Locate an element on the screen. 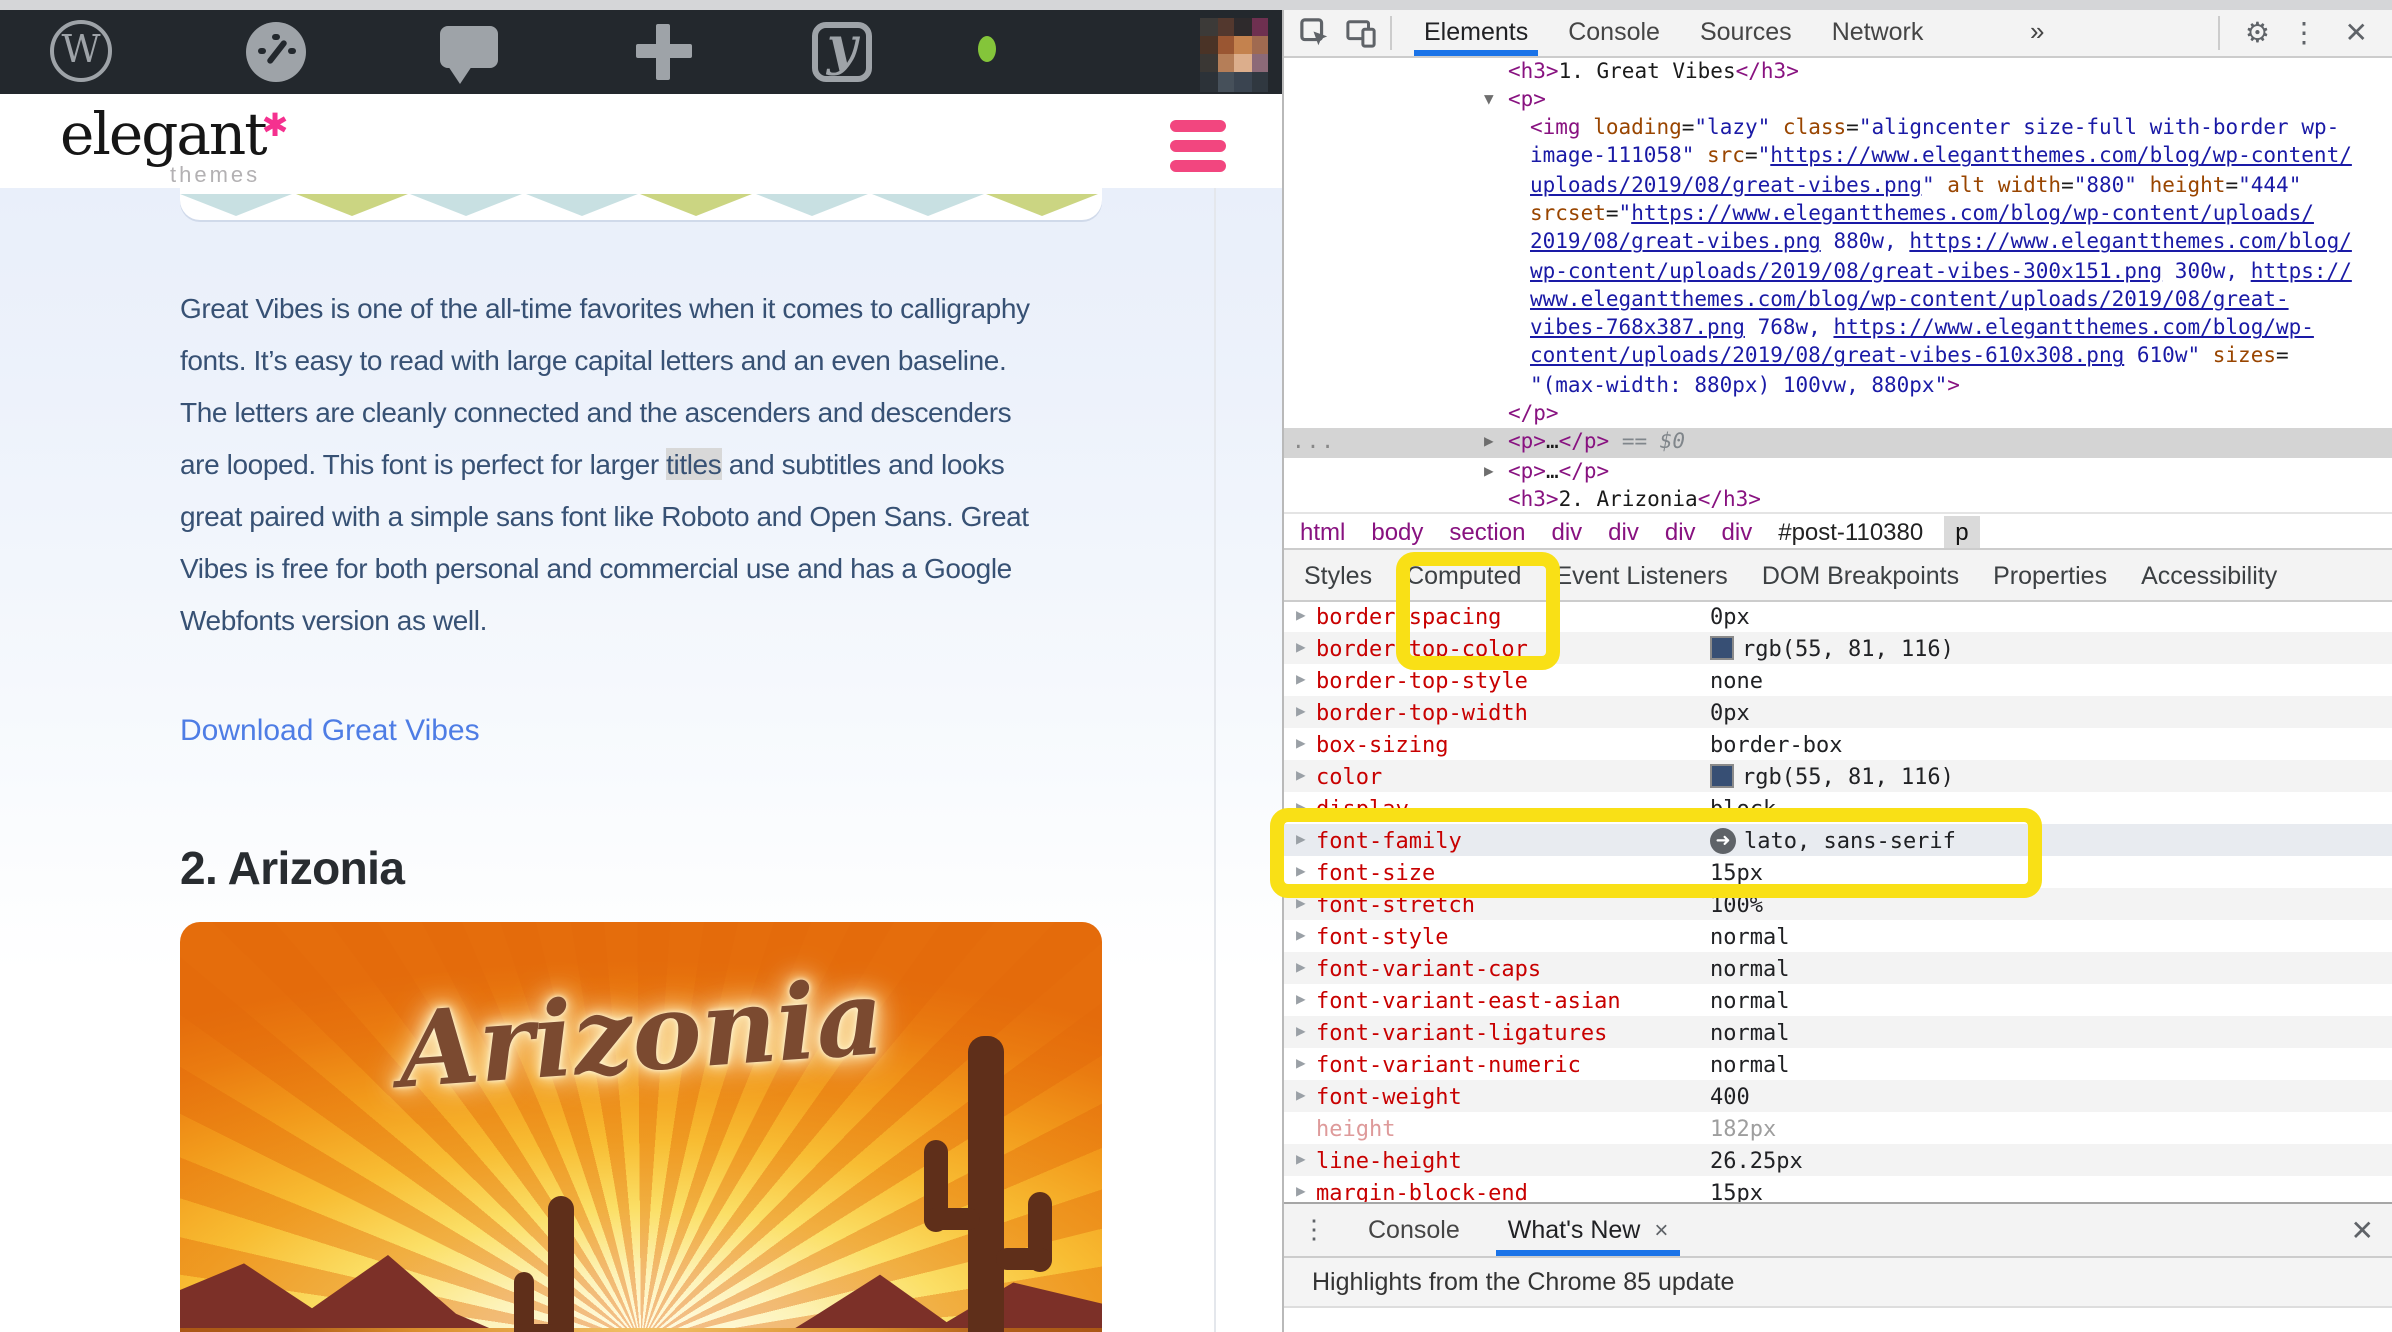 The width and height of the screenshot is (2392, 1332). elements-tree-node: ▼ <p> is located at coordinates (1838, 100).